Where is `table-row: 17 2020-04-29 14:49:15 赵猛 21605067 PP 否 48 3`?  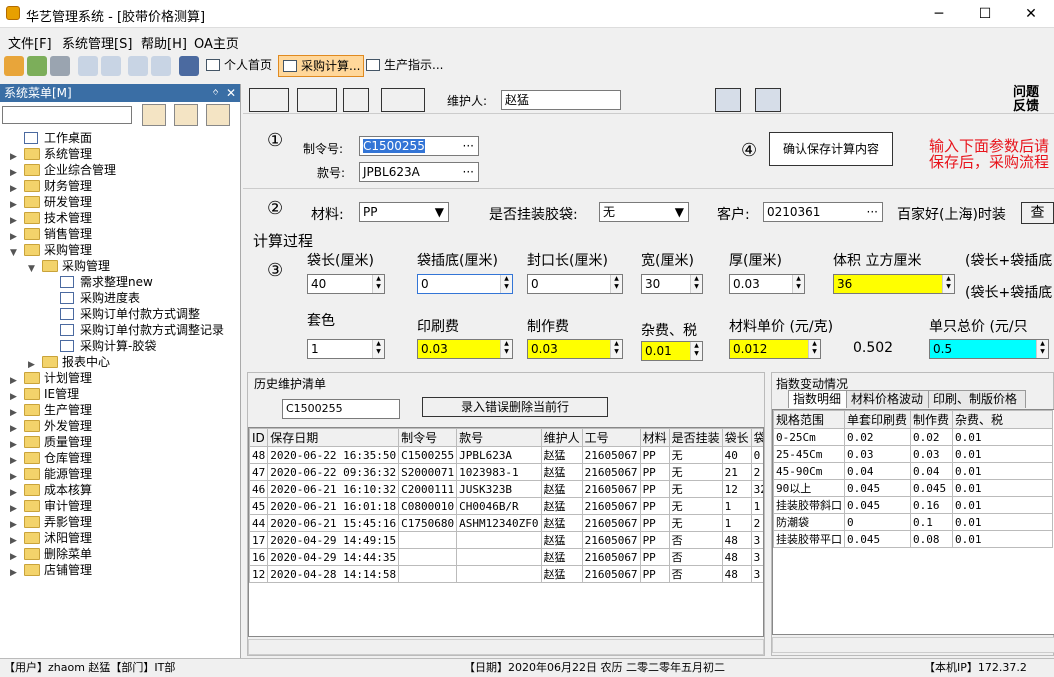
table-row: 17 2020-04-29 14:49:15 赵猛 21605067 PP 否 48 3 is located at coordinates (506, 540).